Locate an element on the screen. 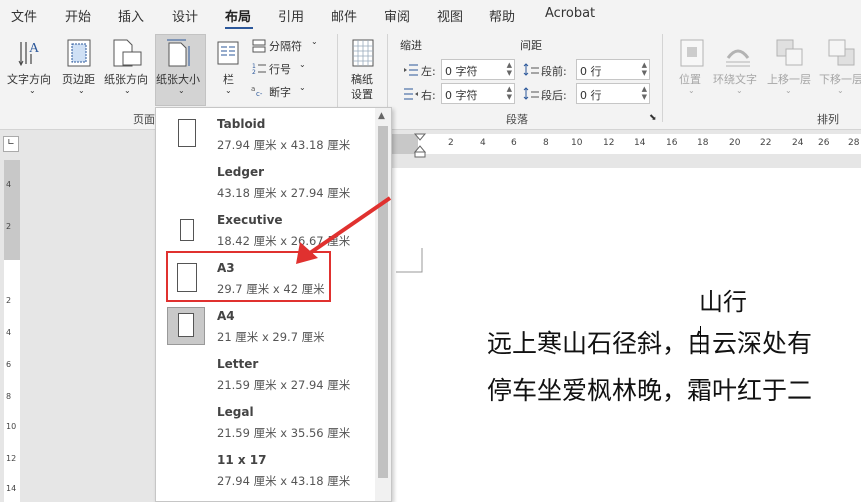 The width and height of the screenshot is (861, 502). indent-right-input: 0 字符 ▲ ▼ is located at coordinates (478, 93).